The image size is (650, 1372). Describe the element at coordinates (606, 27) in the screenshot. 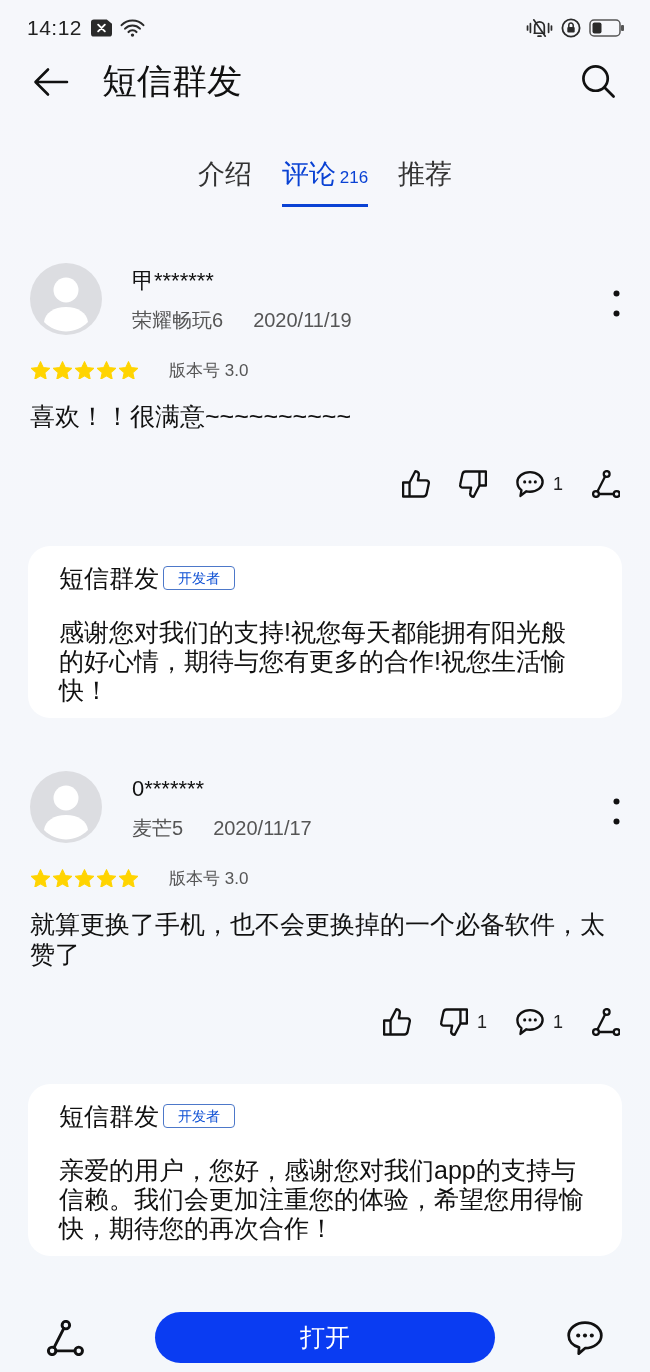

I see `battery-icon` at that location.